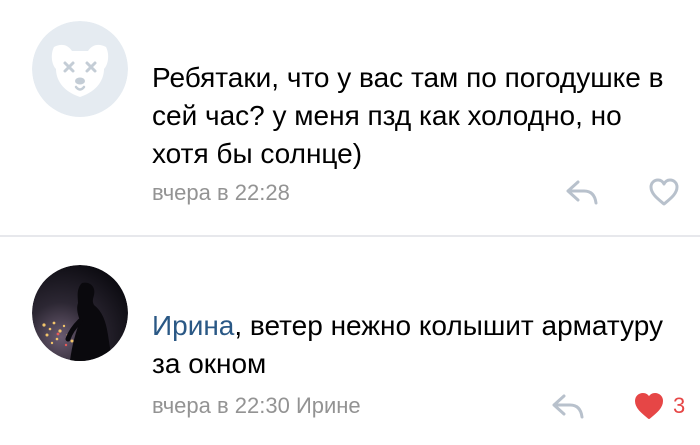 The width and height of the screenshot is (700, 445). What do you see at coordinates (256, 406) in the screenshot?
I see `comment-timestamp: вчера в 22:30 Ирине` at bounding box center [256, 406].